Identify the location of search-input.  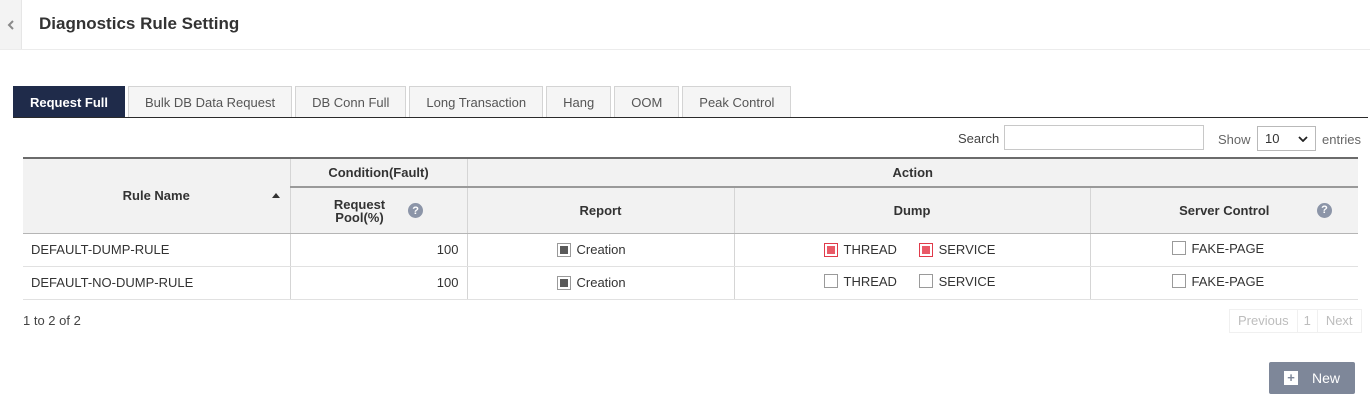
(1104, 137).